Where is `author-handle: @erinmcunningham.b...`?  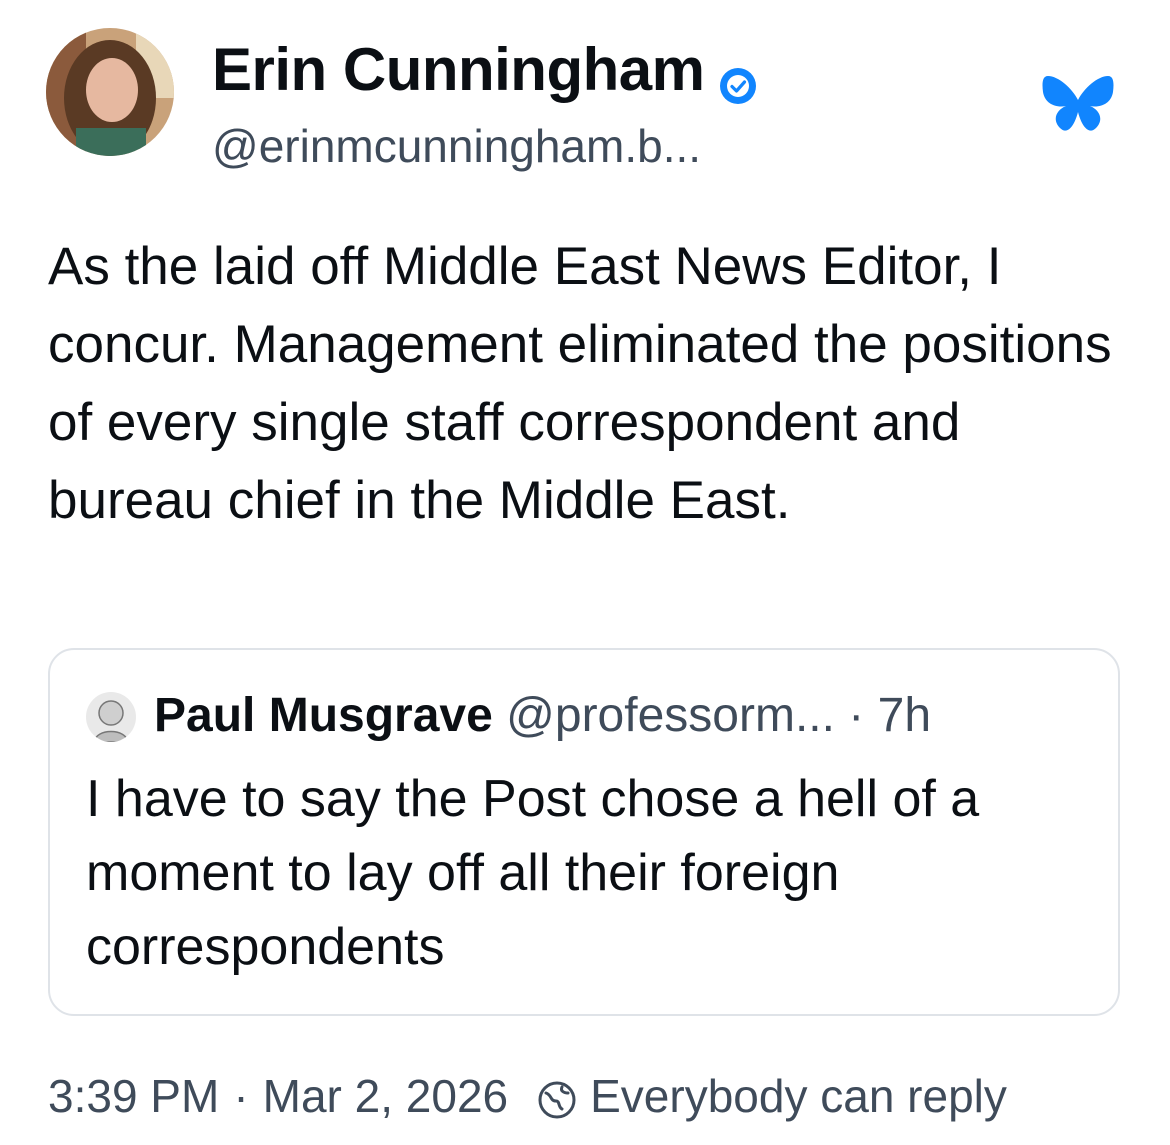 author-handle: @erinmcunningham.b... is located at coordinates (456, 146).